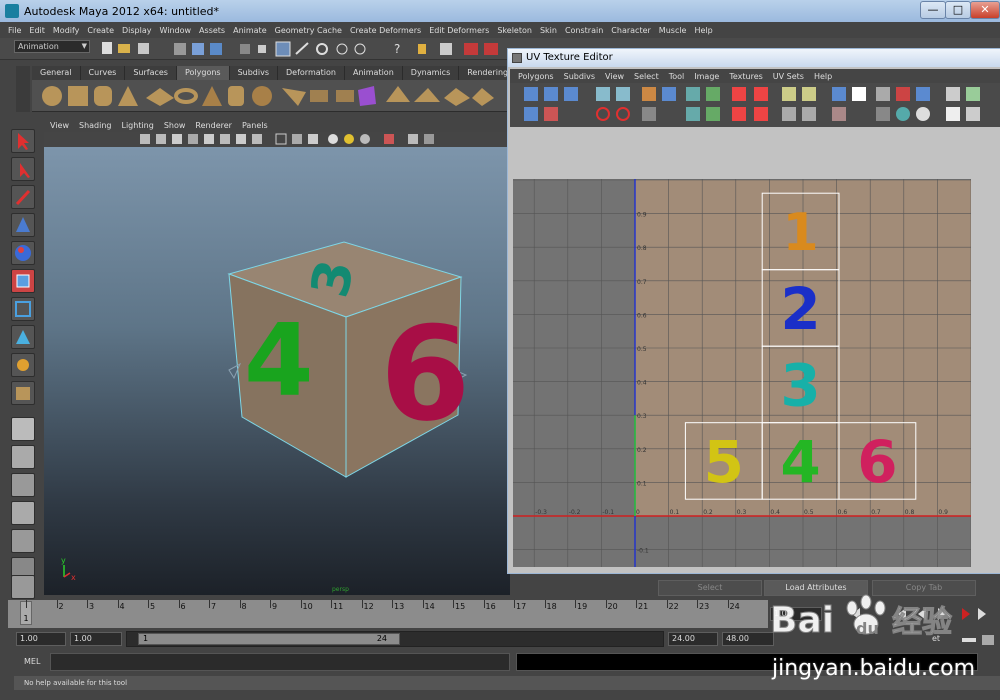  What do you see at coordinates (14, 30) in the screenshot?
I see `menu-file: File` at bounding box center [14, 30].